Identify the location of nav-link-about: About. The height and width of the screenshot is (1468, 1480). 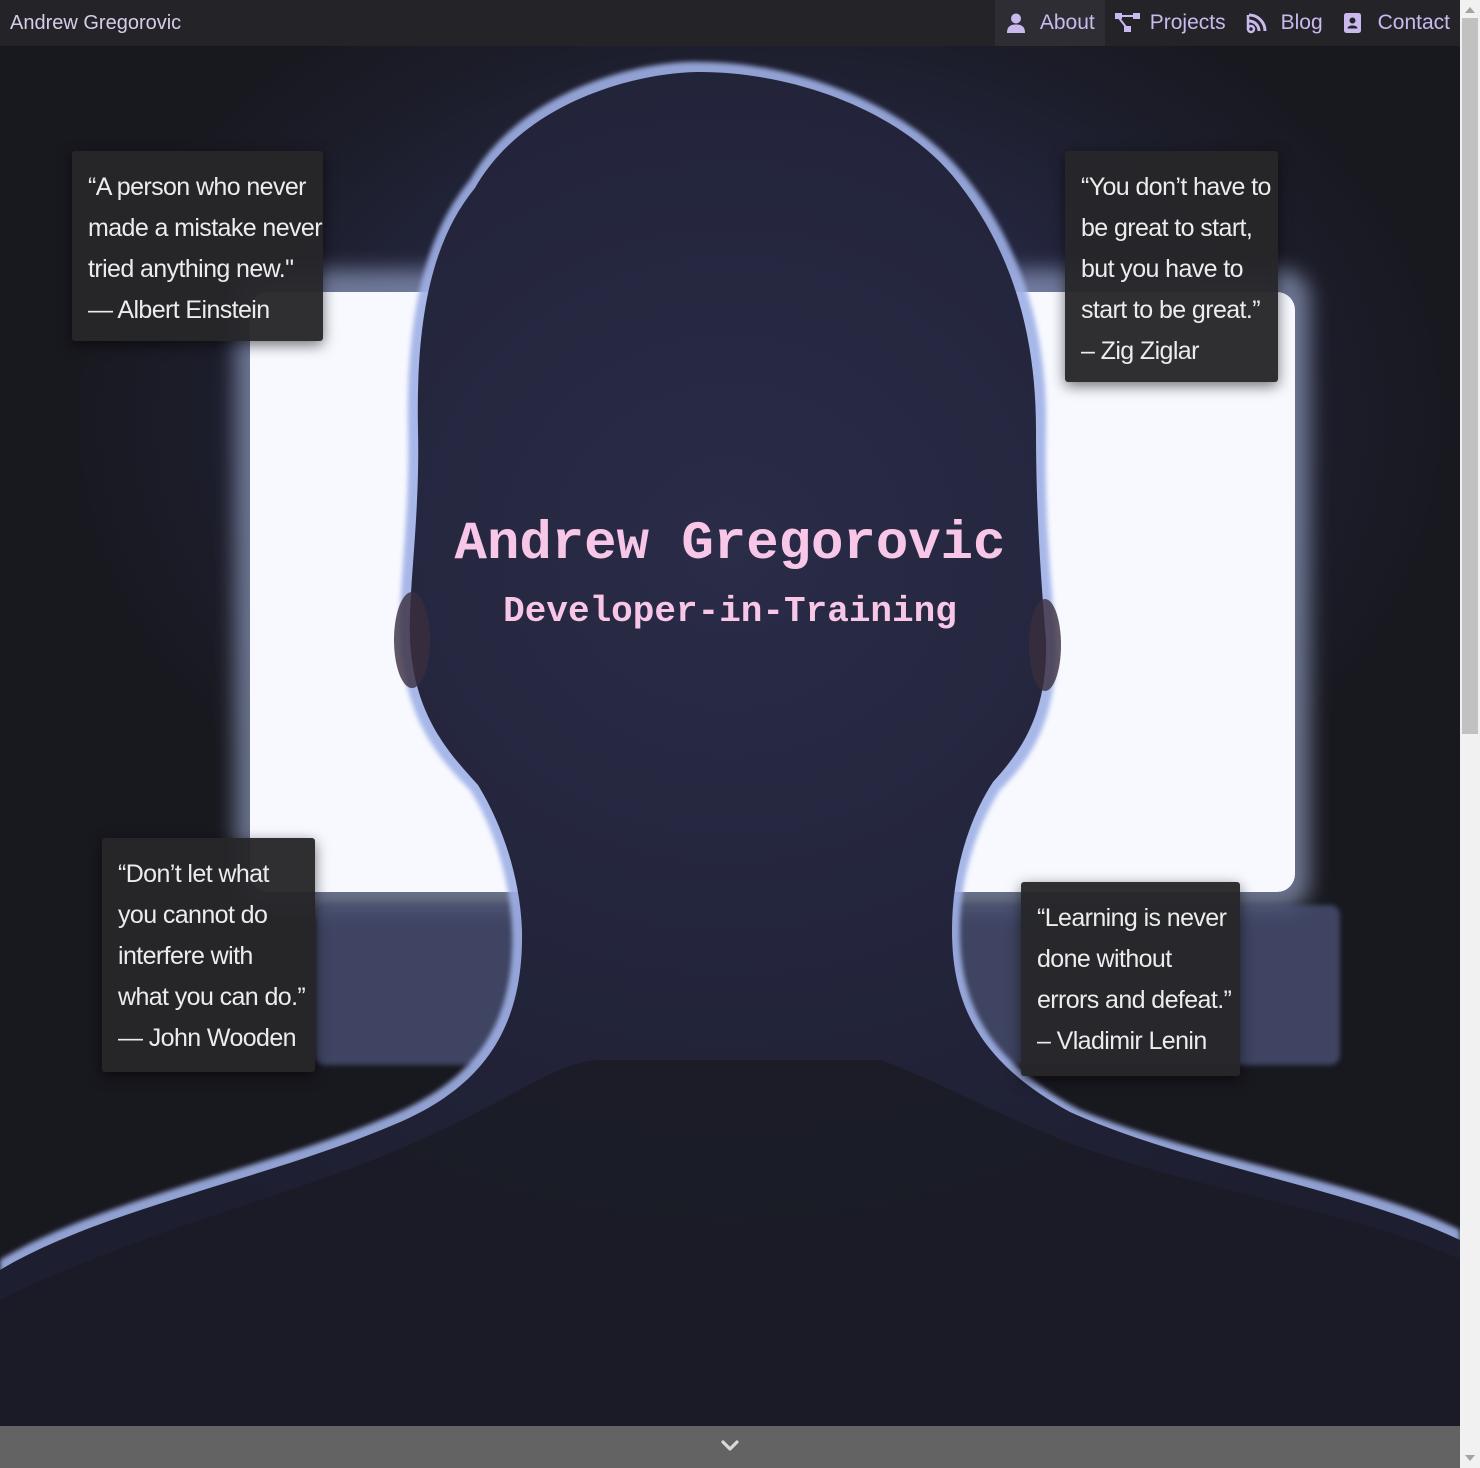
(1049, 23).